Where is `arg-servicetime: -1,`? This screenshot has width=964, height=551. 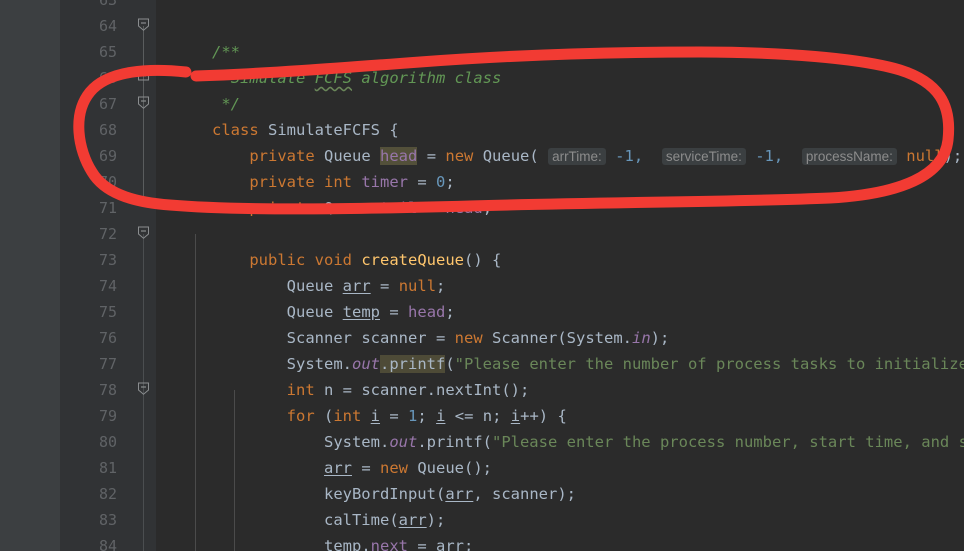 arg-servicetime: -1, is located at coordinates (769, 156).